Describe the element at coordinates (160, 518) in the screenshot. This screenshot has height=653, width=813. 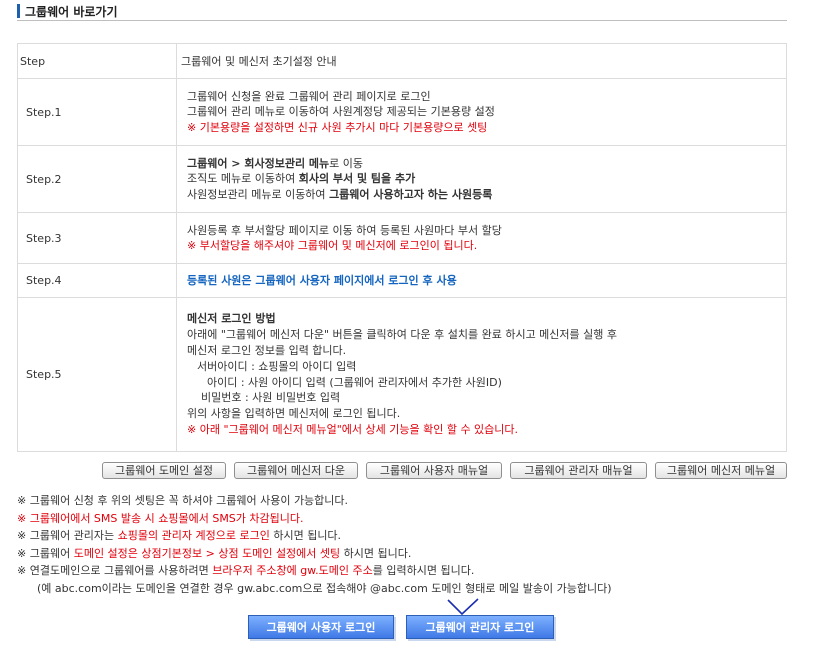
I see `notice-item: ※ 그룹웨어에서 SMS 발송 시 쇼핑몰에서 SMS가 차감됩니다.` at that location.